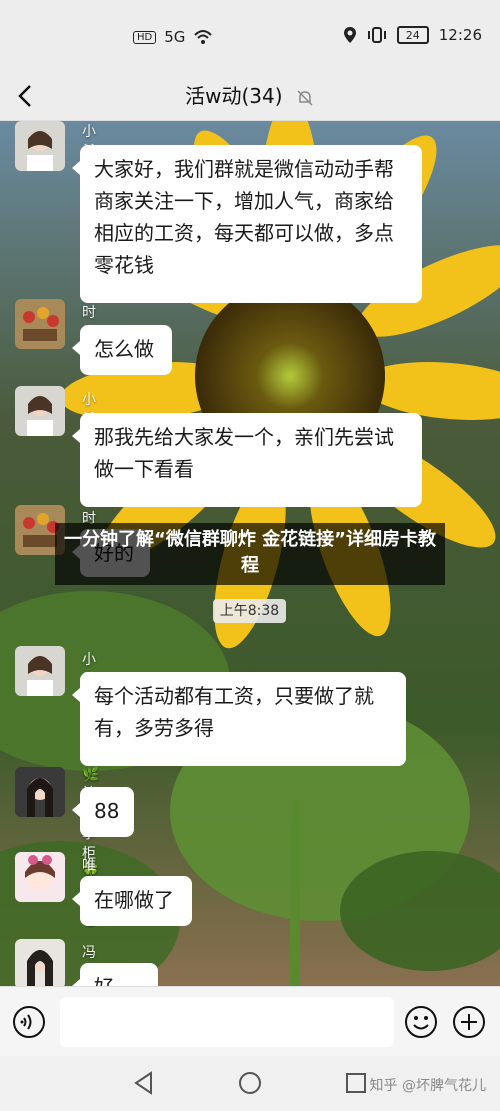 This screenshot has width=500, height=1111. I want to click on battery-icon: 24, so click(412, 35).